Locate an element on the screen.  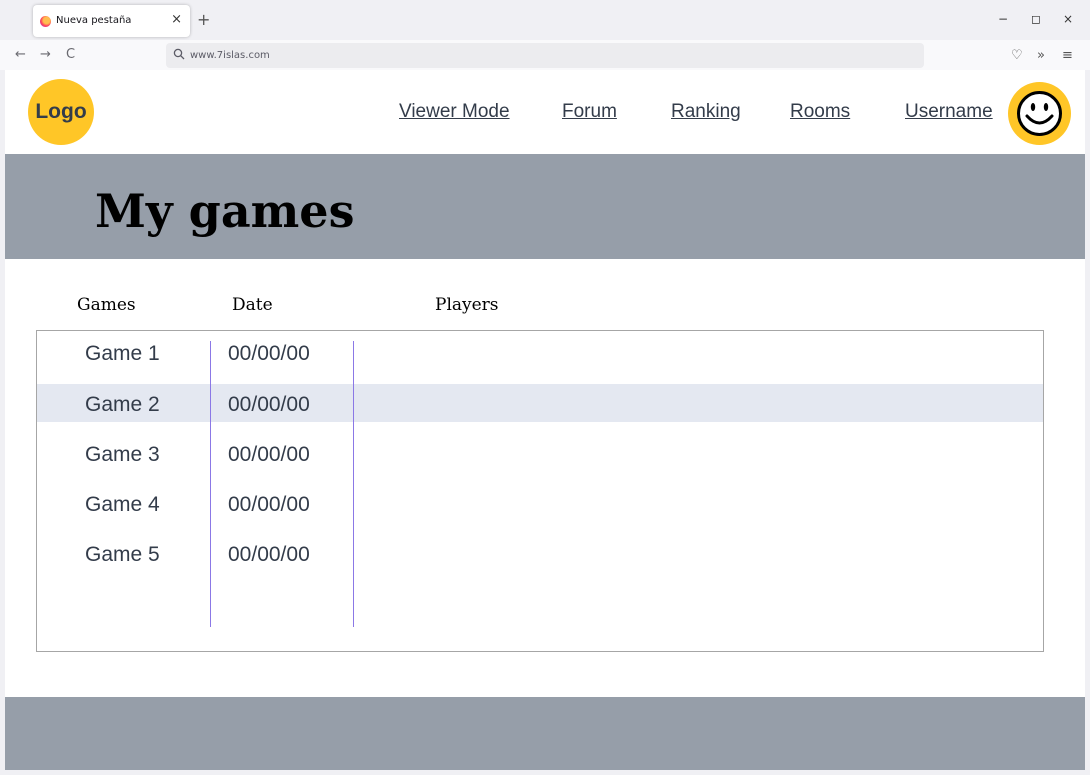
window-close-icon: × is located at coordinates (1068, 19).